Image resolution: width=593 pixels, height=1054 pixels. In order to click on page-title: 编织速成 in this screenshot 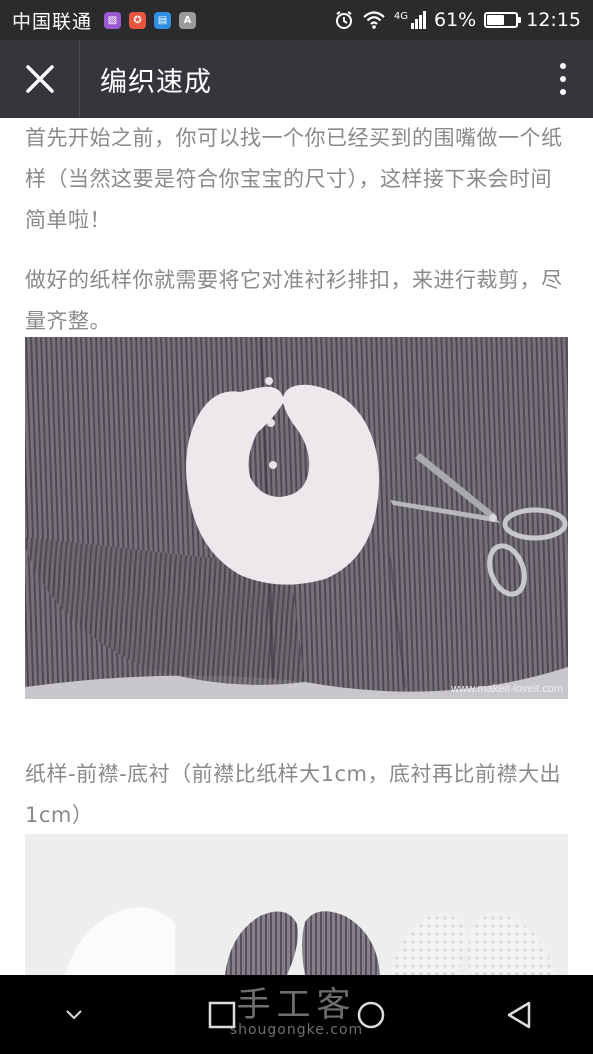, I will do `click(156, 82)`.